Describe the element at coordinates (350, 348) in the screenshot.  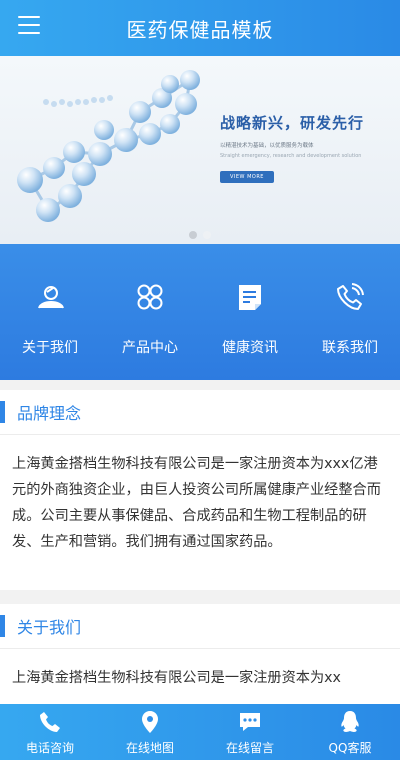
I see `nav-contact-us-label: 联系我们` at that location.